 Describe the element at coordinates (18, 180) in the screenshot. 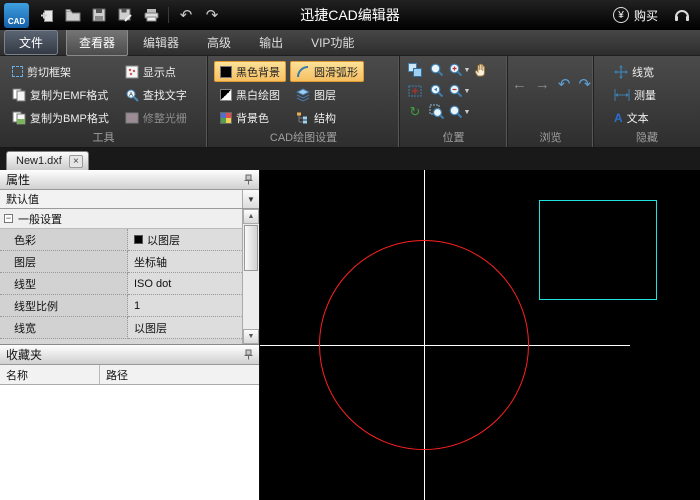

I see `properties-title: 属性` at that location.